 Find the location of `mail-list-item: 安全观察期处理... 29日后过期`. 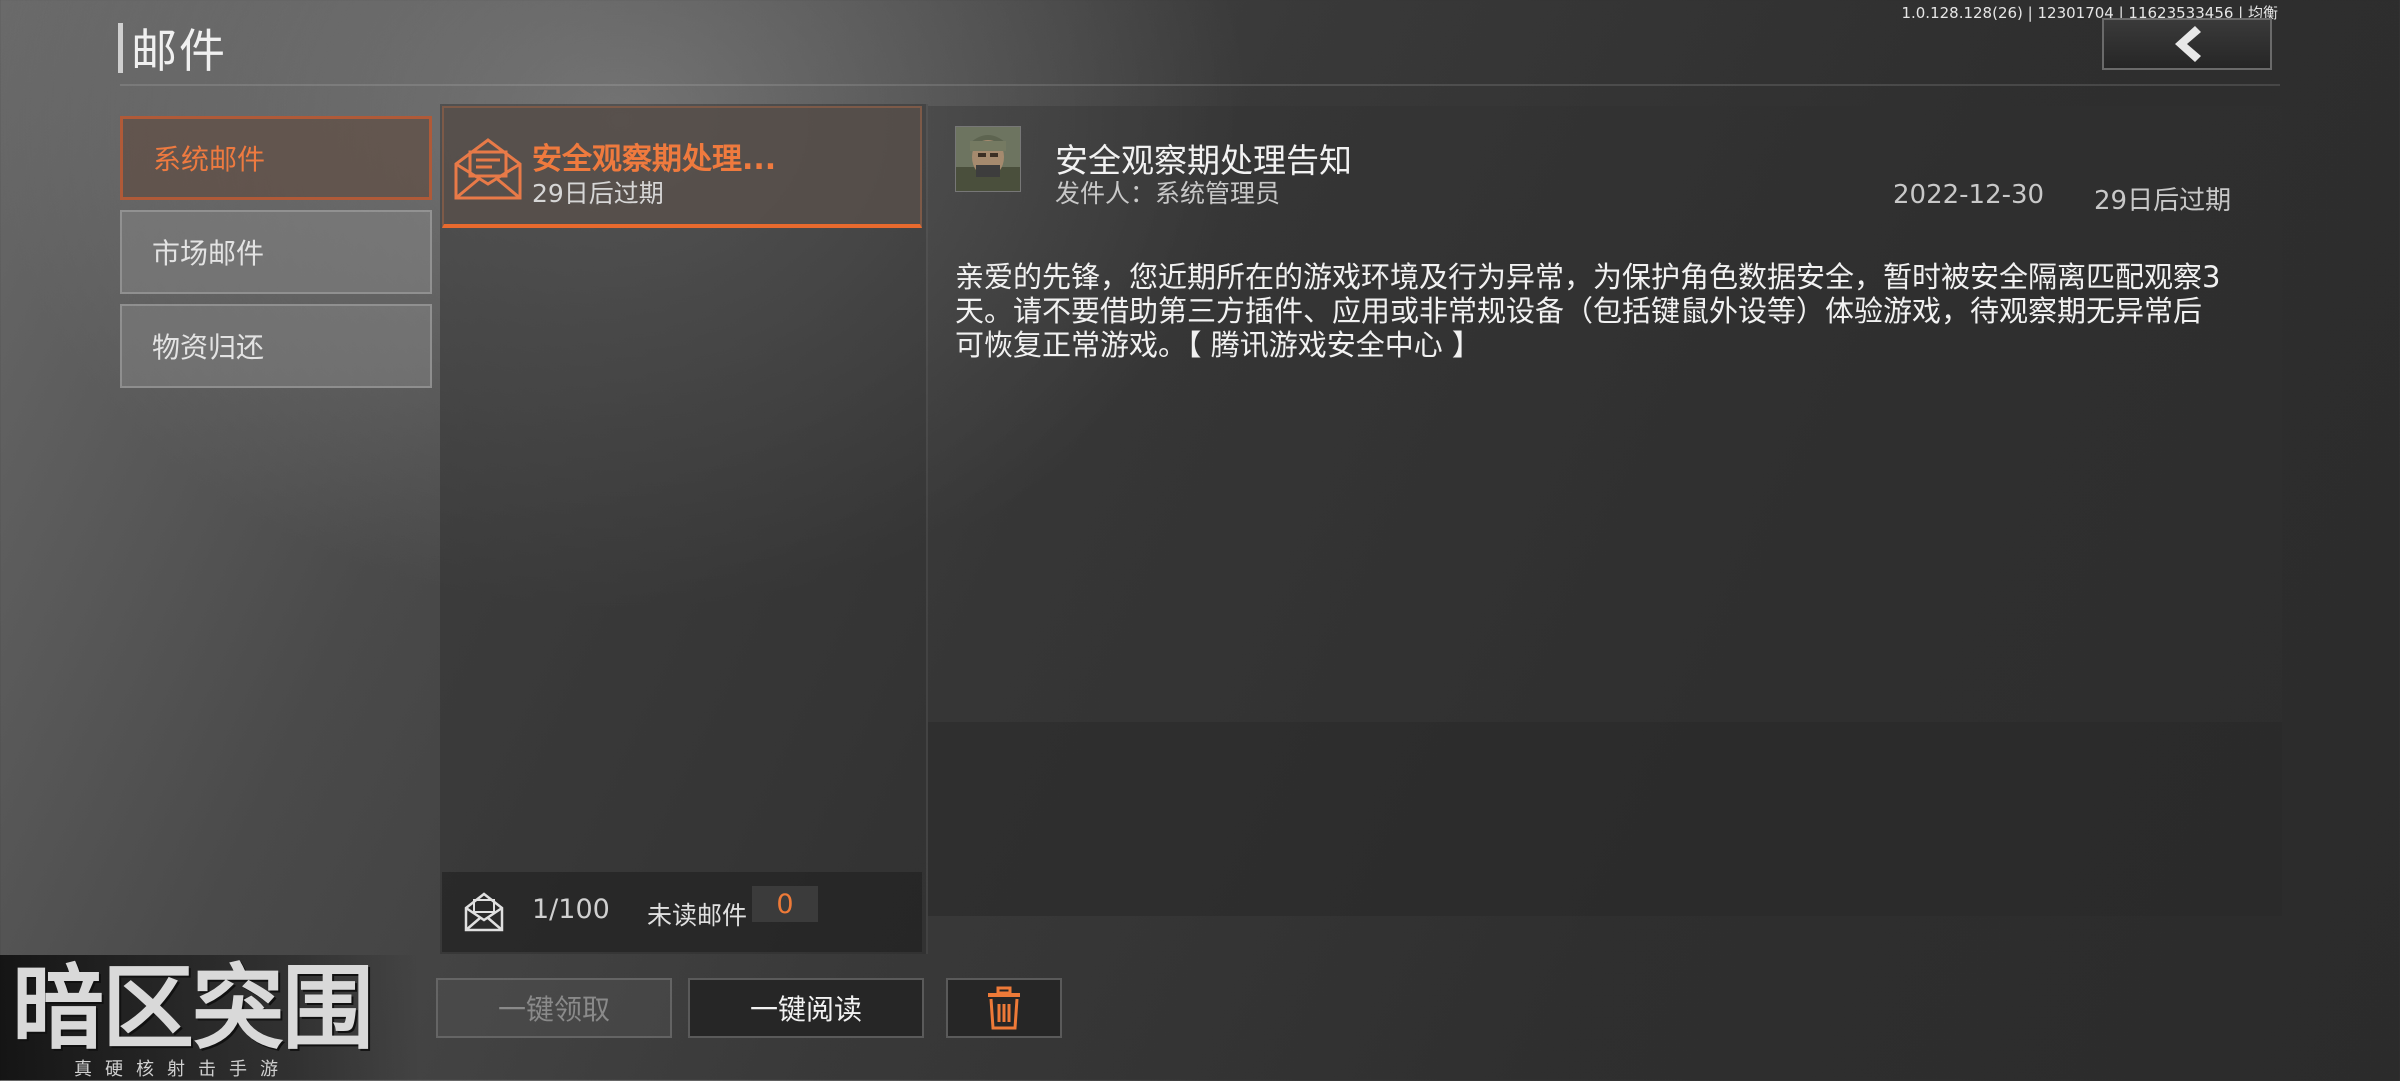

mail-list-item: 安全观察期处理... 29日后过期 is located at coordinates (682, 167).